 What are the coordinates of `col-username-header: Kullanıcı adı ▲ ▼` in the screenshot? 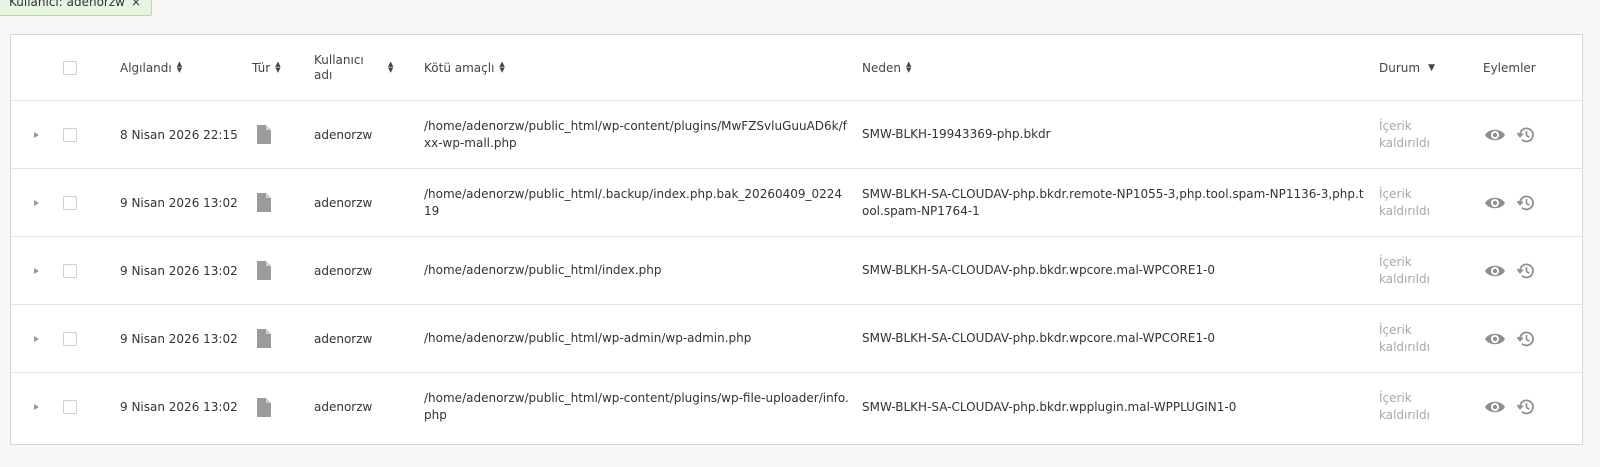 It's located at (359, 67).